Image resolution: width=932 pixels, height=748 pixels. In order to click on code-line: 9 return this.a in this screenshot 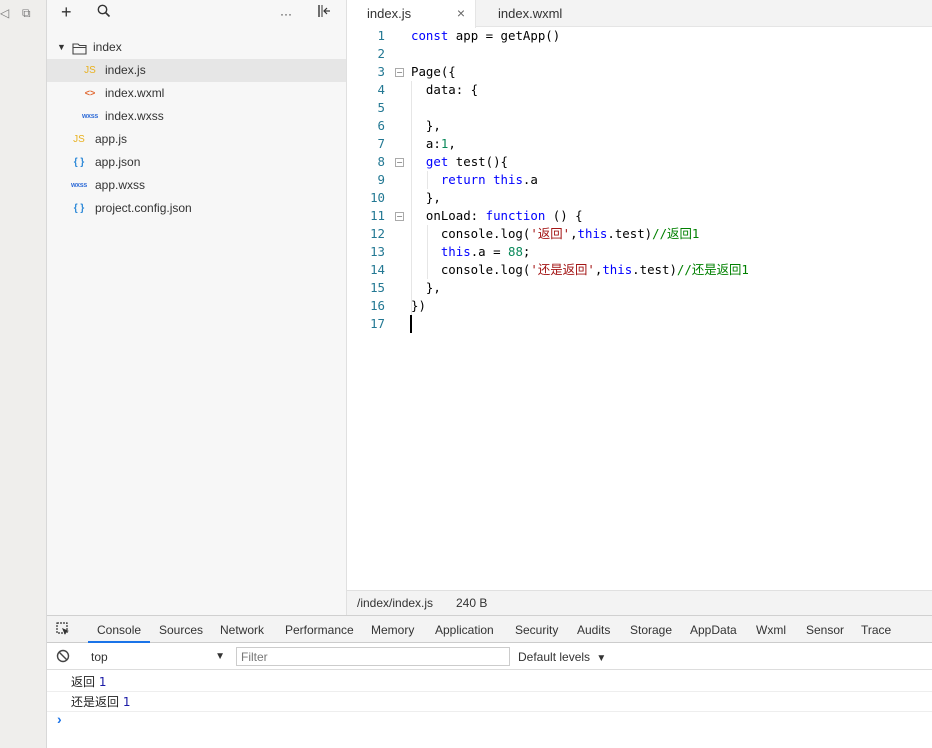, I will do `click(457, 179)`.